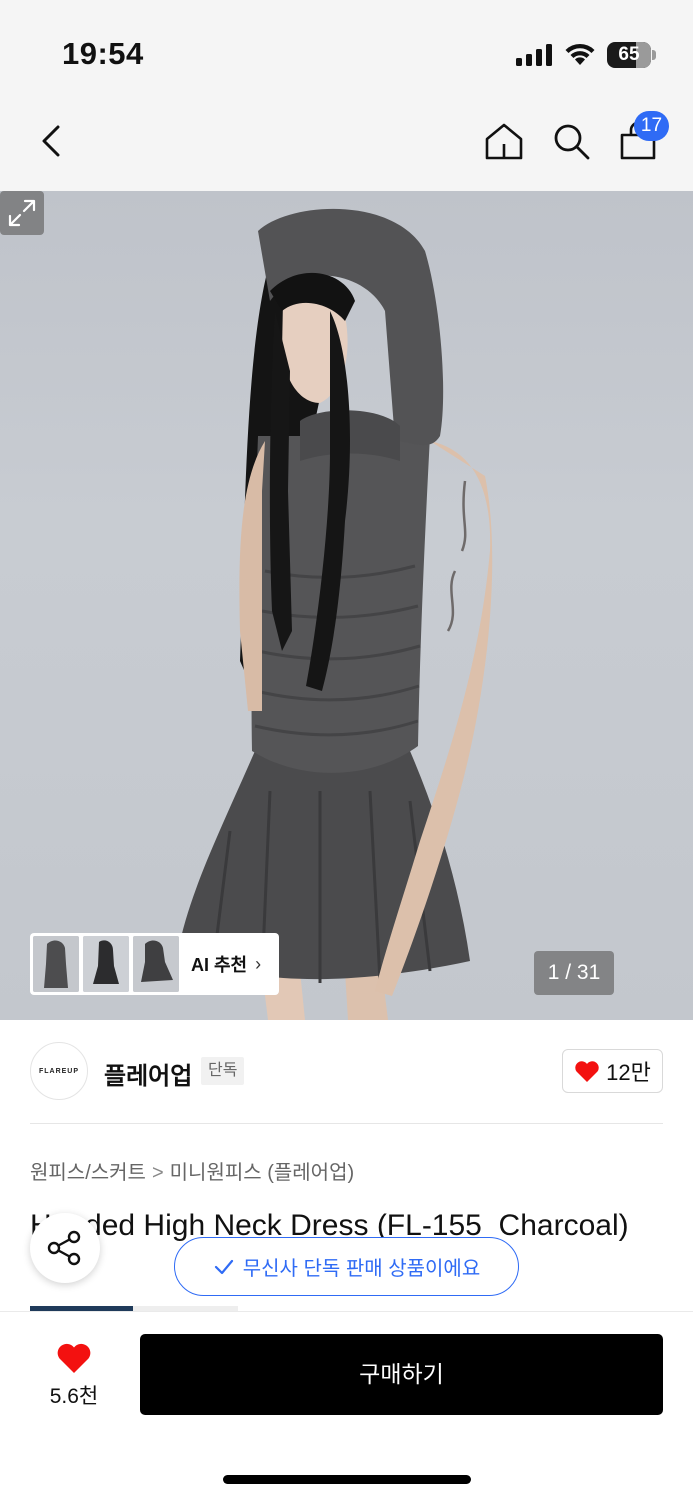  I want to click on toast-text: 무신사 단독 판매 상품이에요, so click(361, 1269).